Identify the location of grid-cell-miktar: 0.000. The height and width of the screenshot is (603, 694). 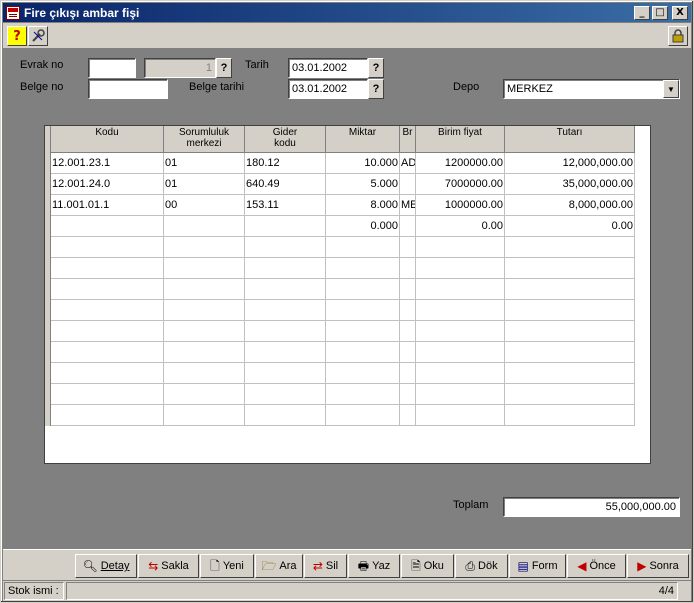
(363, 226).